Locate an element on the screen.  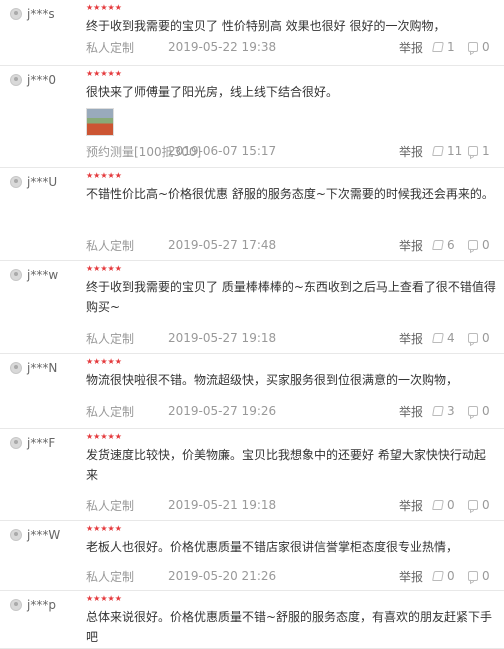
review-user: j***p is located at coordinates (33, 605).